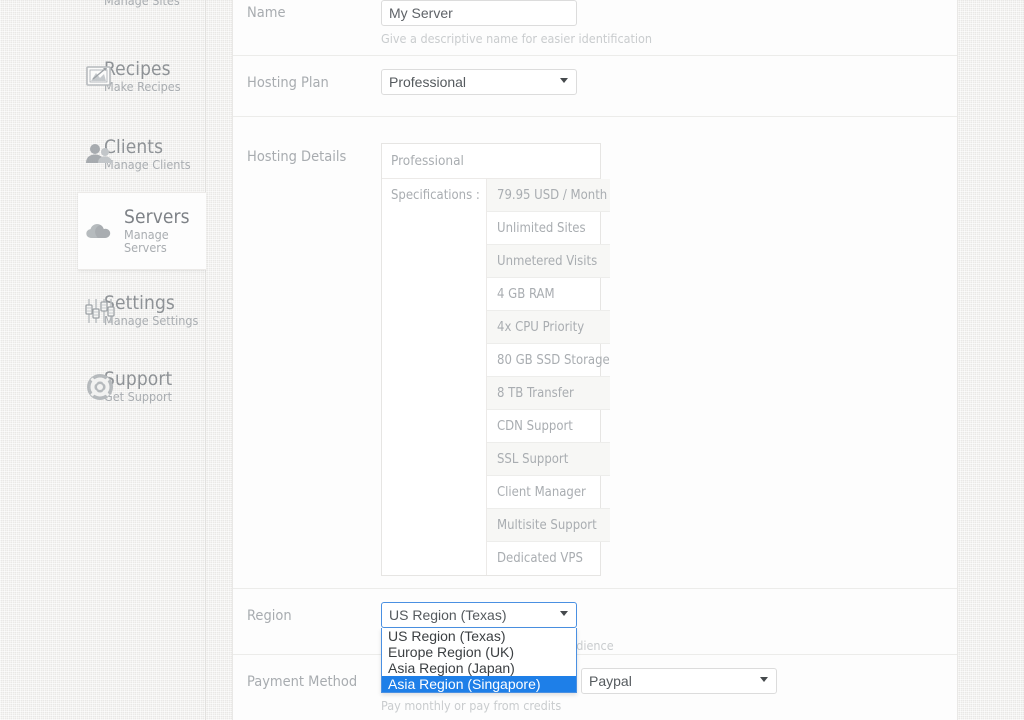 This screenshot has width=1024, height=720. What do you see at coordinates (139, 303) in the screenshot?
I see `sidebar-item-title: Settings` at bounding box center [139, 303].